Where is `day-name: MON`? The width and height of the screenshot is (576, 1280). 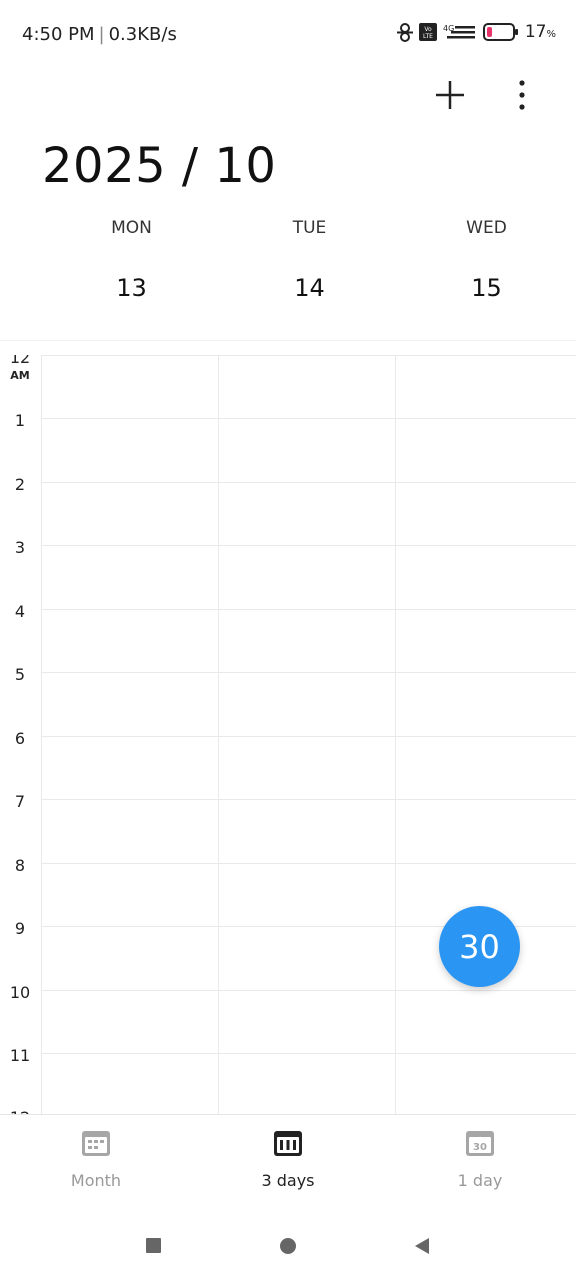
day-name: MON is located at coordinates (131, 228).